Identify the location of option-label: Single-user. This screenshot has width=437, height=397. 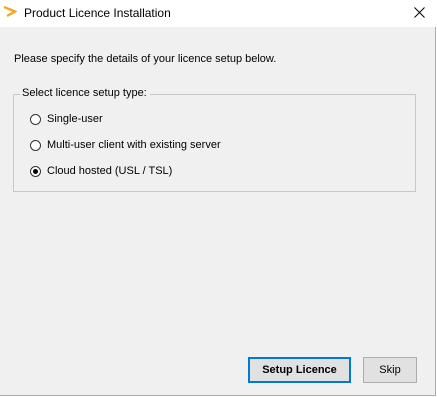
(75, 119).